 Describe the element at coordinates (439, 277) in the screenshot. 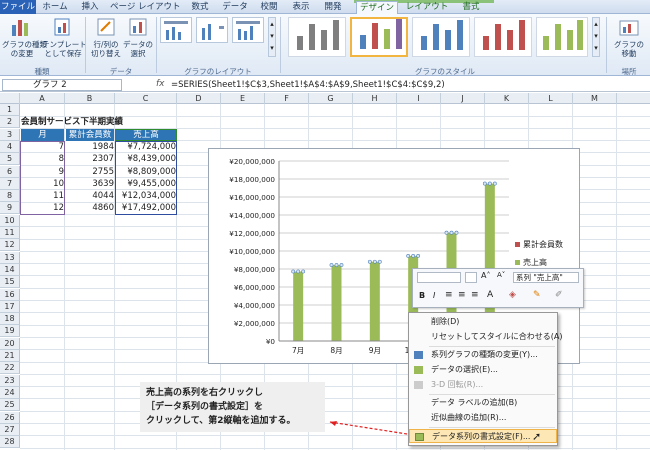

I see `font-name-select` at that location.